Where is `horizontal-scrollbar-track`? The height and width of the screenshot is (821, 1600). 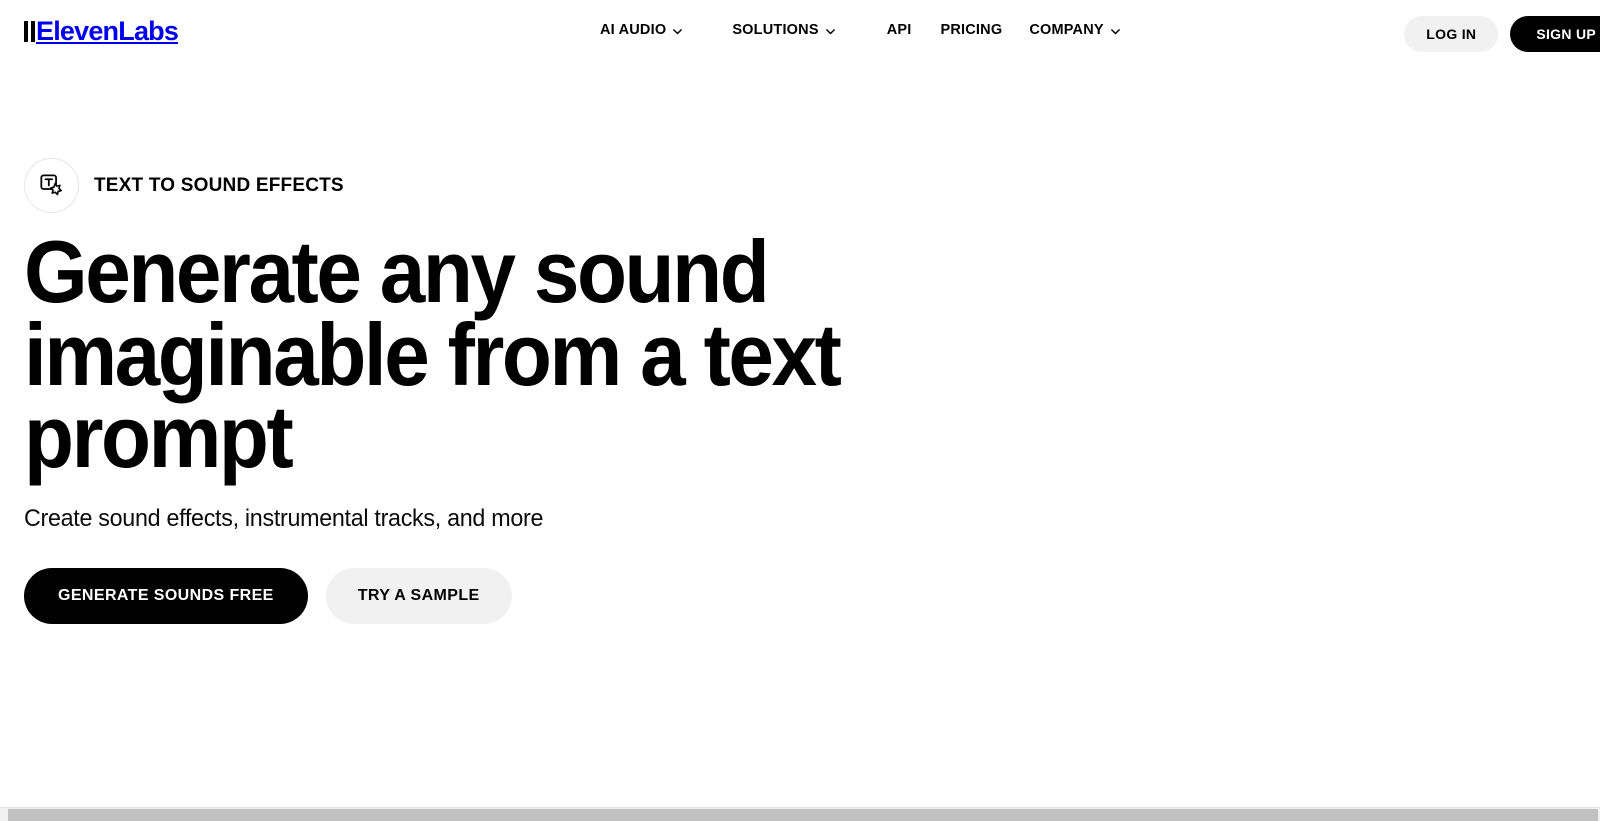
horizontal-scrollbar-track is located at coordinates (800, 814).